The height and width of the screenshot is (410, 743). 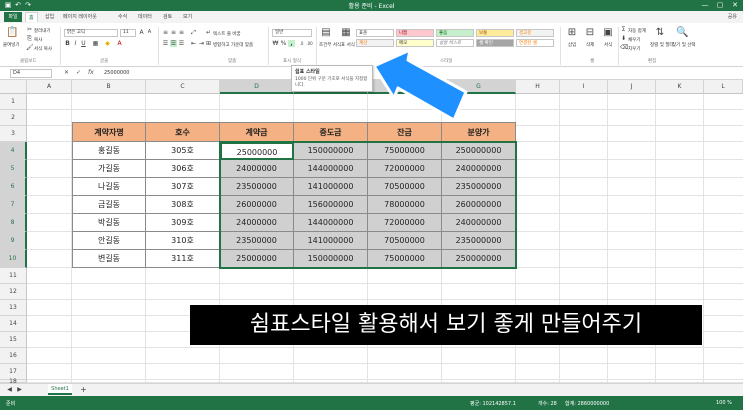 I want to click on col-header-j: J, so click(x=632, y=87).